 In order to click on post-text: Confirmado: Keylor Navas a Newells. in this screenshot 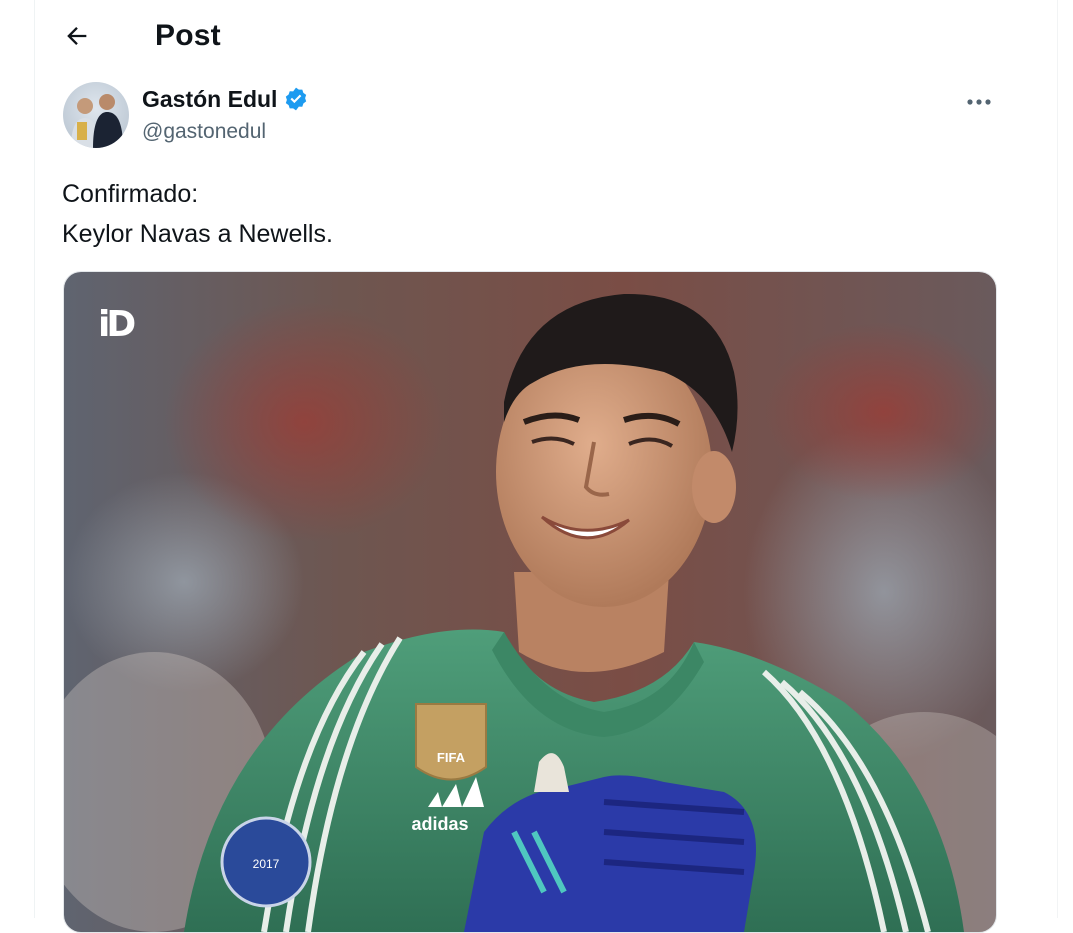, I will do `click(197, 214)`.